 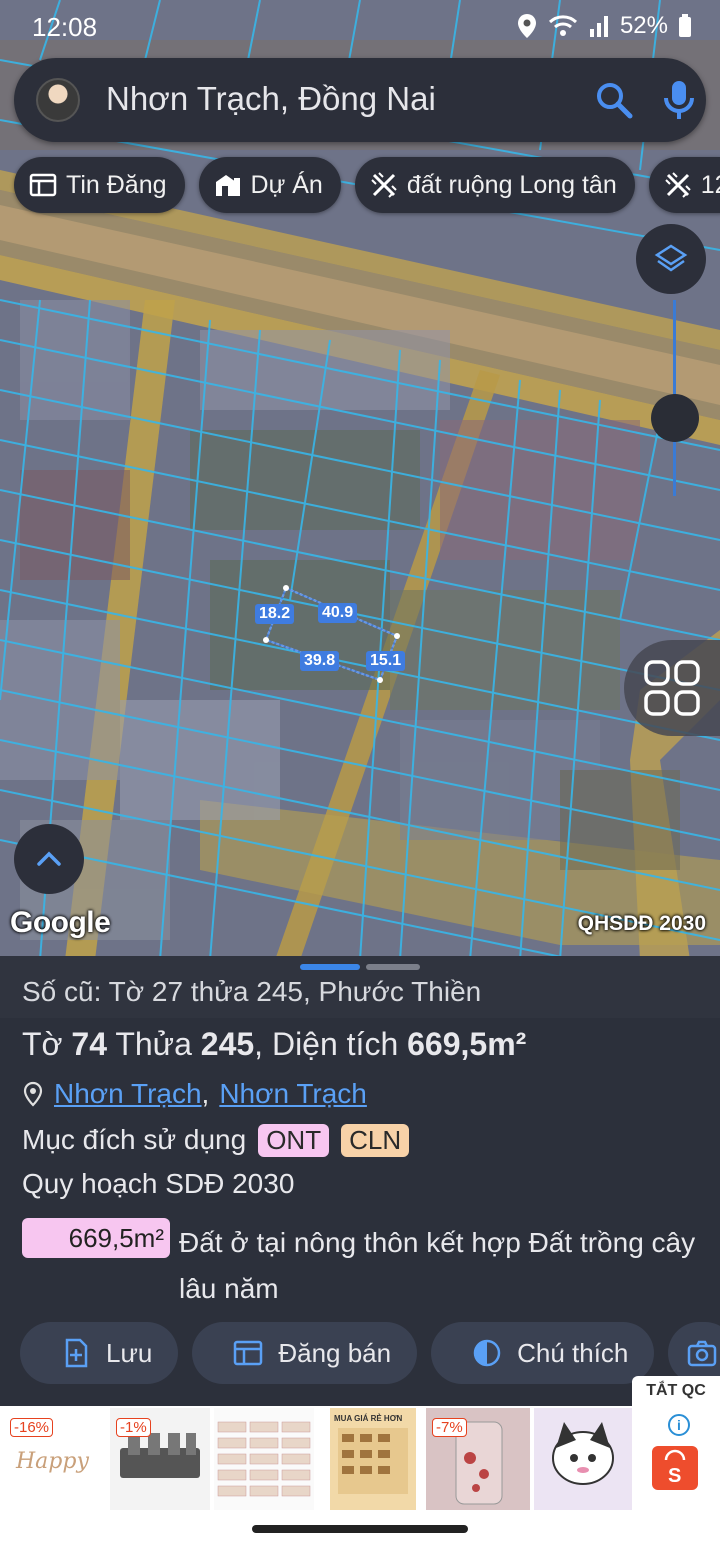 I want to click on layer-label: QHSDĐ 2030, so click(x=641, y=923).